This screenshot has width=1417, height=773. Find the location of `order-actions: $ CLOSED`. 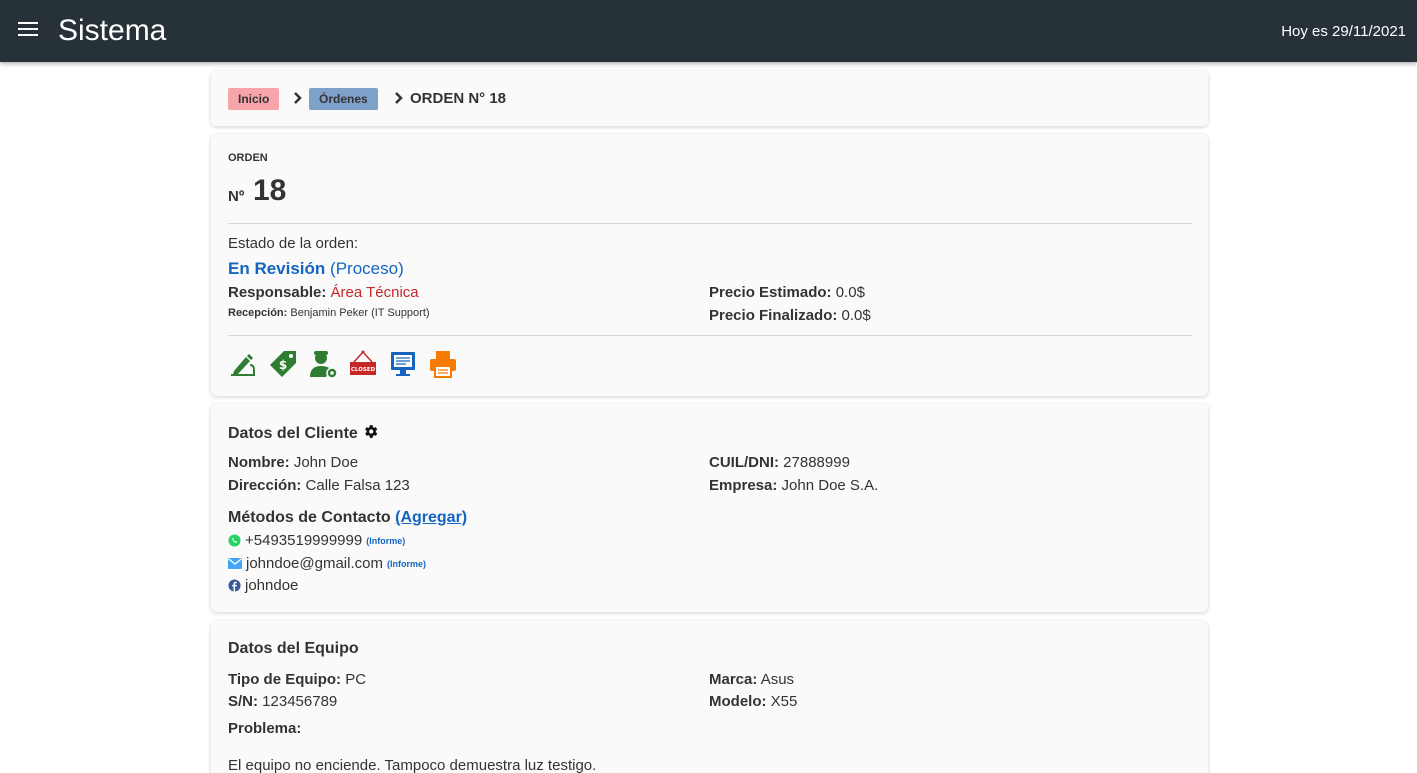

order-actions: $ CLOSED is located at coordinates (343, 364).